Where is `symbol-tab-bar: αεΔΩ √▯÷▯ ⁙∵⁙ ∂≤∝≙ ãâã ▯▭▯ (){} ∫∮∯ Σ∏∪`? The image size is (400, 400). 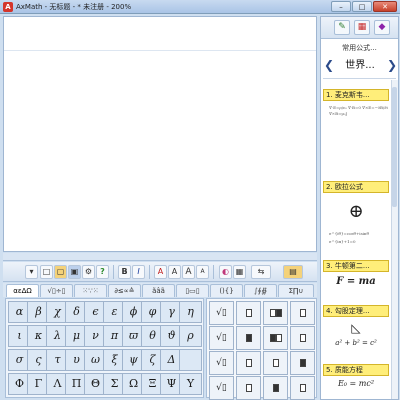 symbol-tab-bar: αεΔΩ √▯÷▯ ⁙∵⁙ ∂≤∝≙ ãâã ▯▭▯ (){} ∫∮∯ Σ∏∪ is located at coordinates (160, 290).